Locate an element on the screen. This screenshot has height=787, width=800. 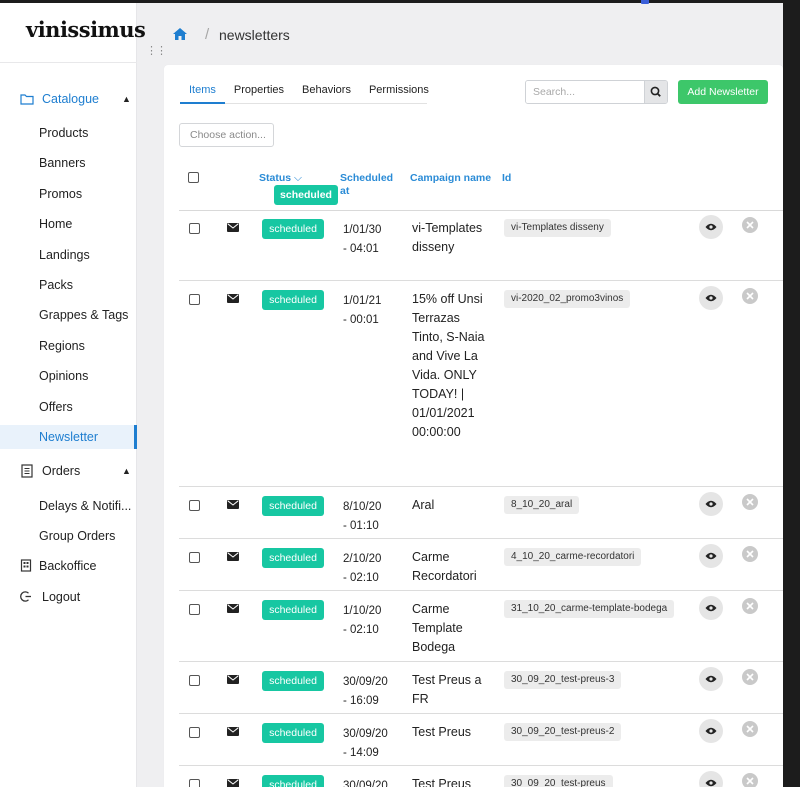
sidebar-item-group-orders: Group Orders is located at coordinates (68, 536).